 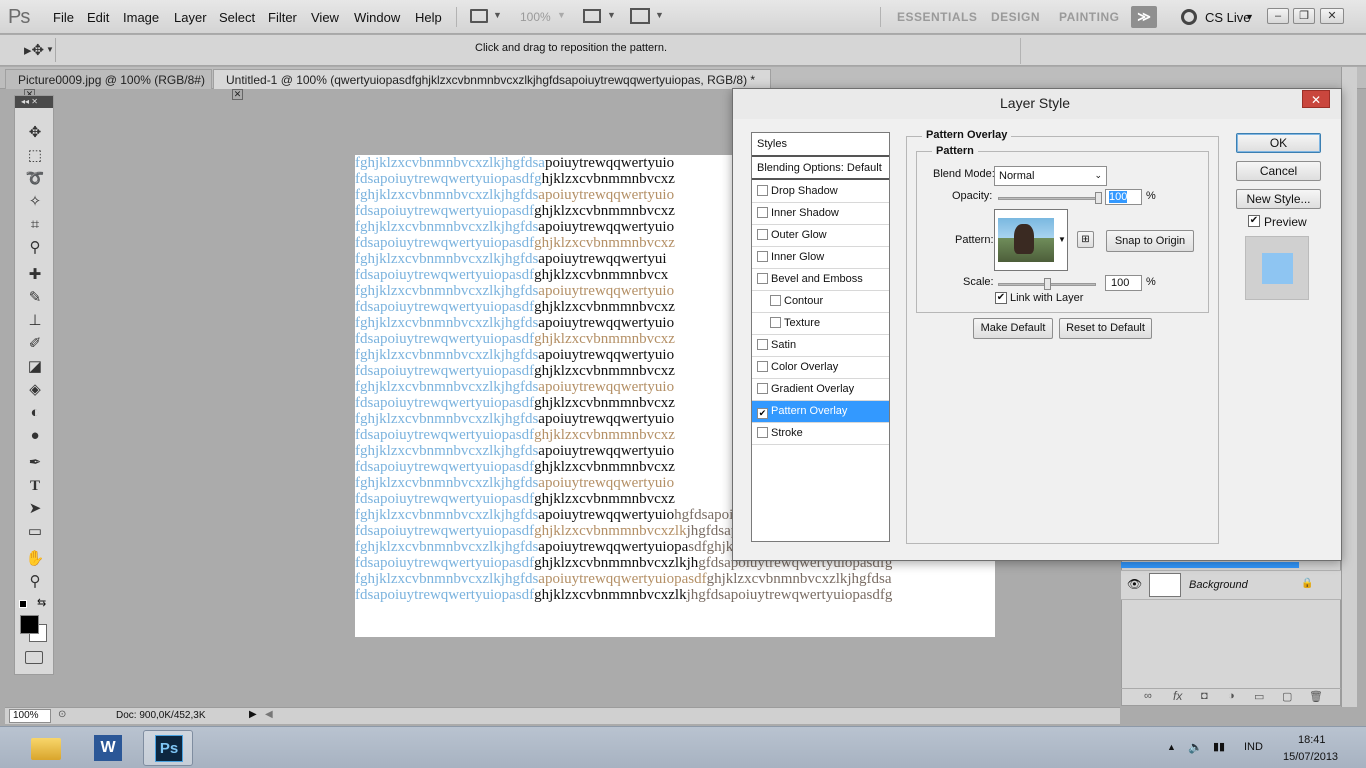 What do you see at coordinates (1204, 696) in the screenshot?
I see `add-mask-icon: ◘` at bounding box center [1204, 696].